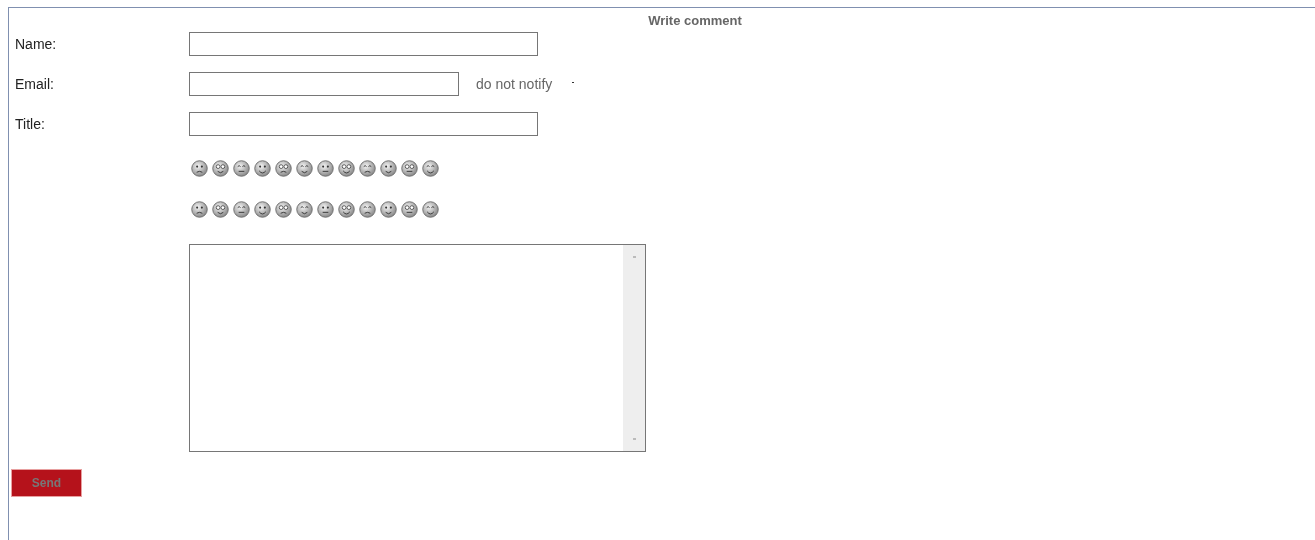  I want to click on field-label: Name:, so click(36, 44).